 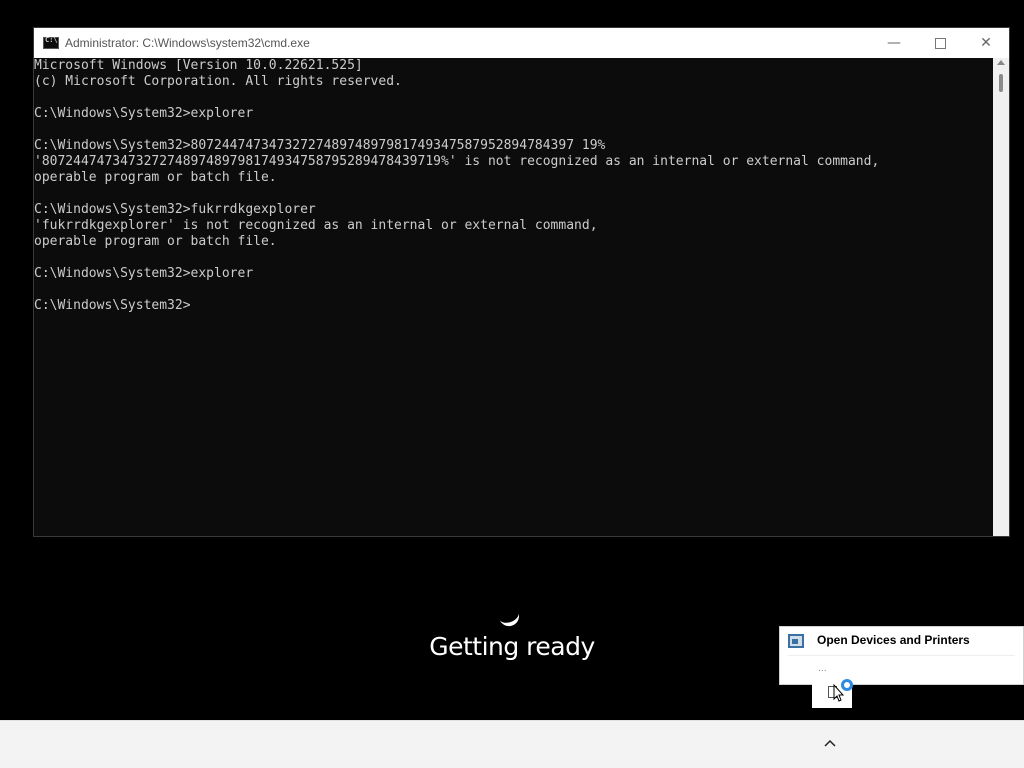 I want to click on busy-spinner-icon, so click(x=847, y=685).